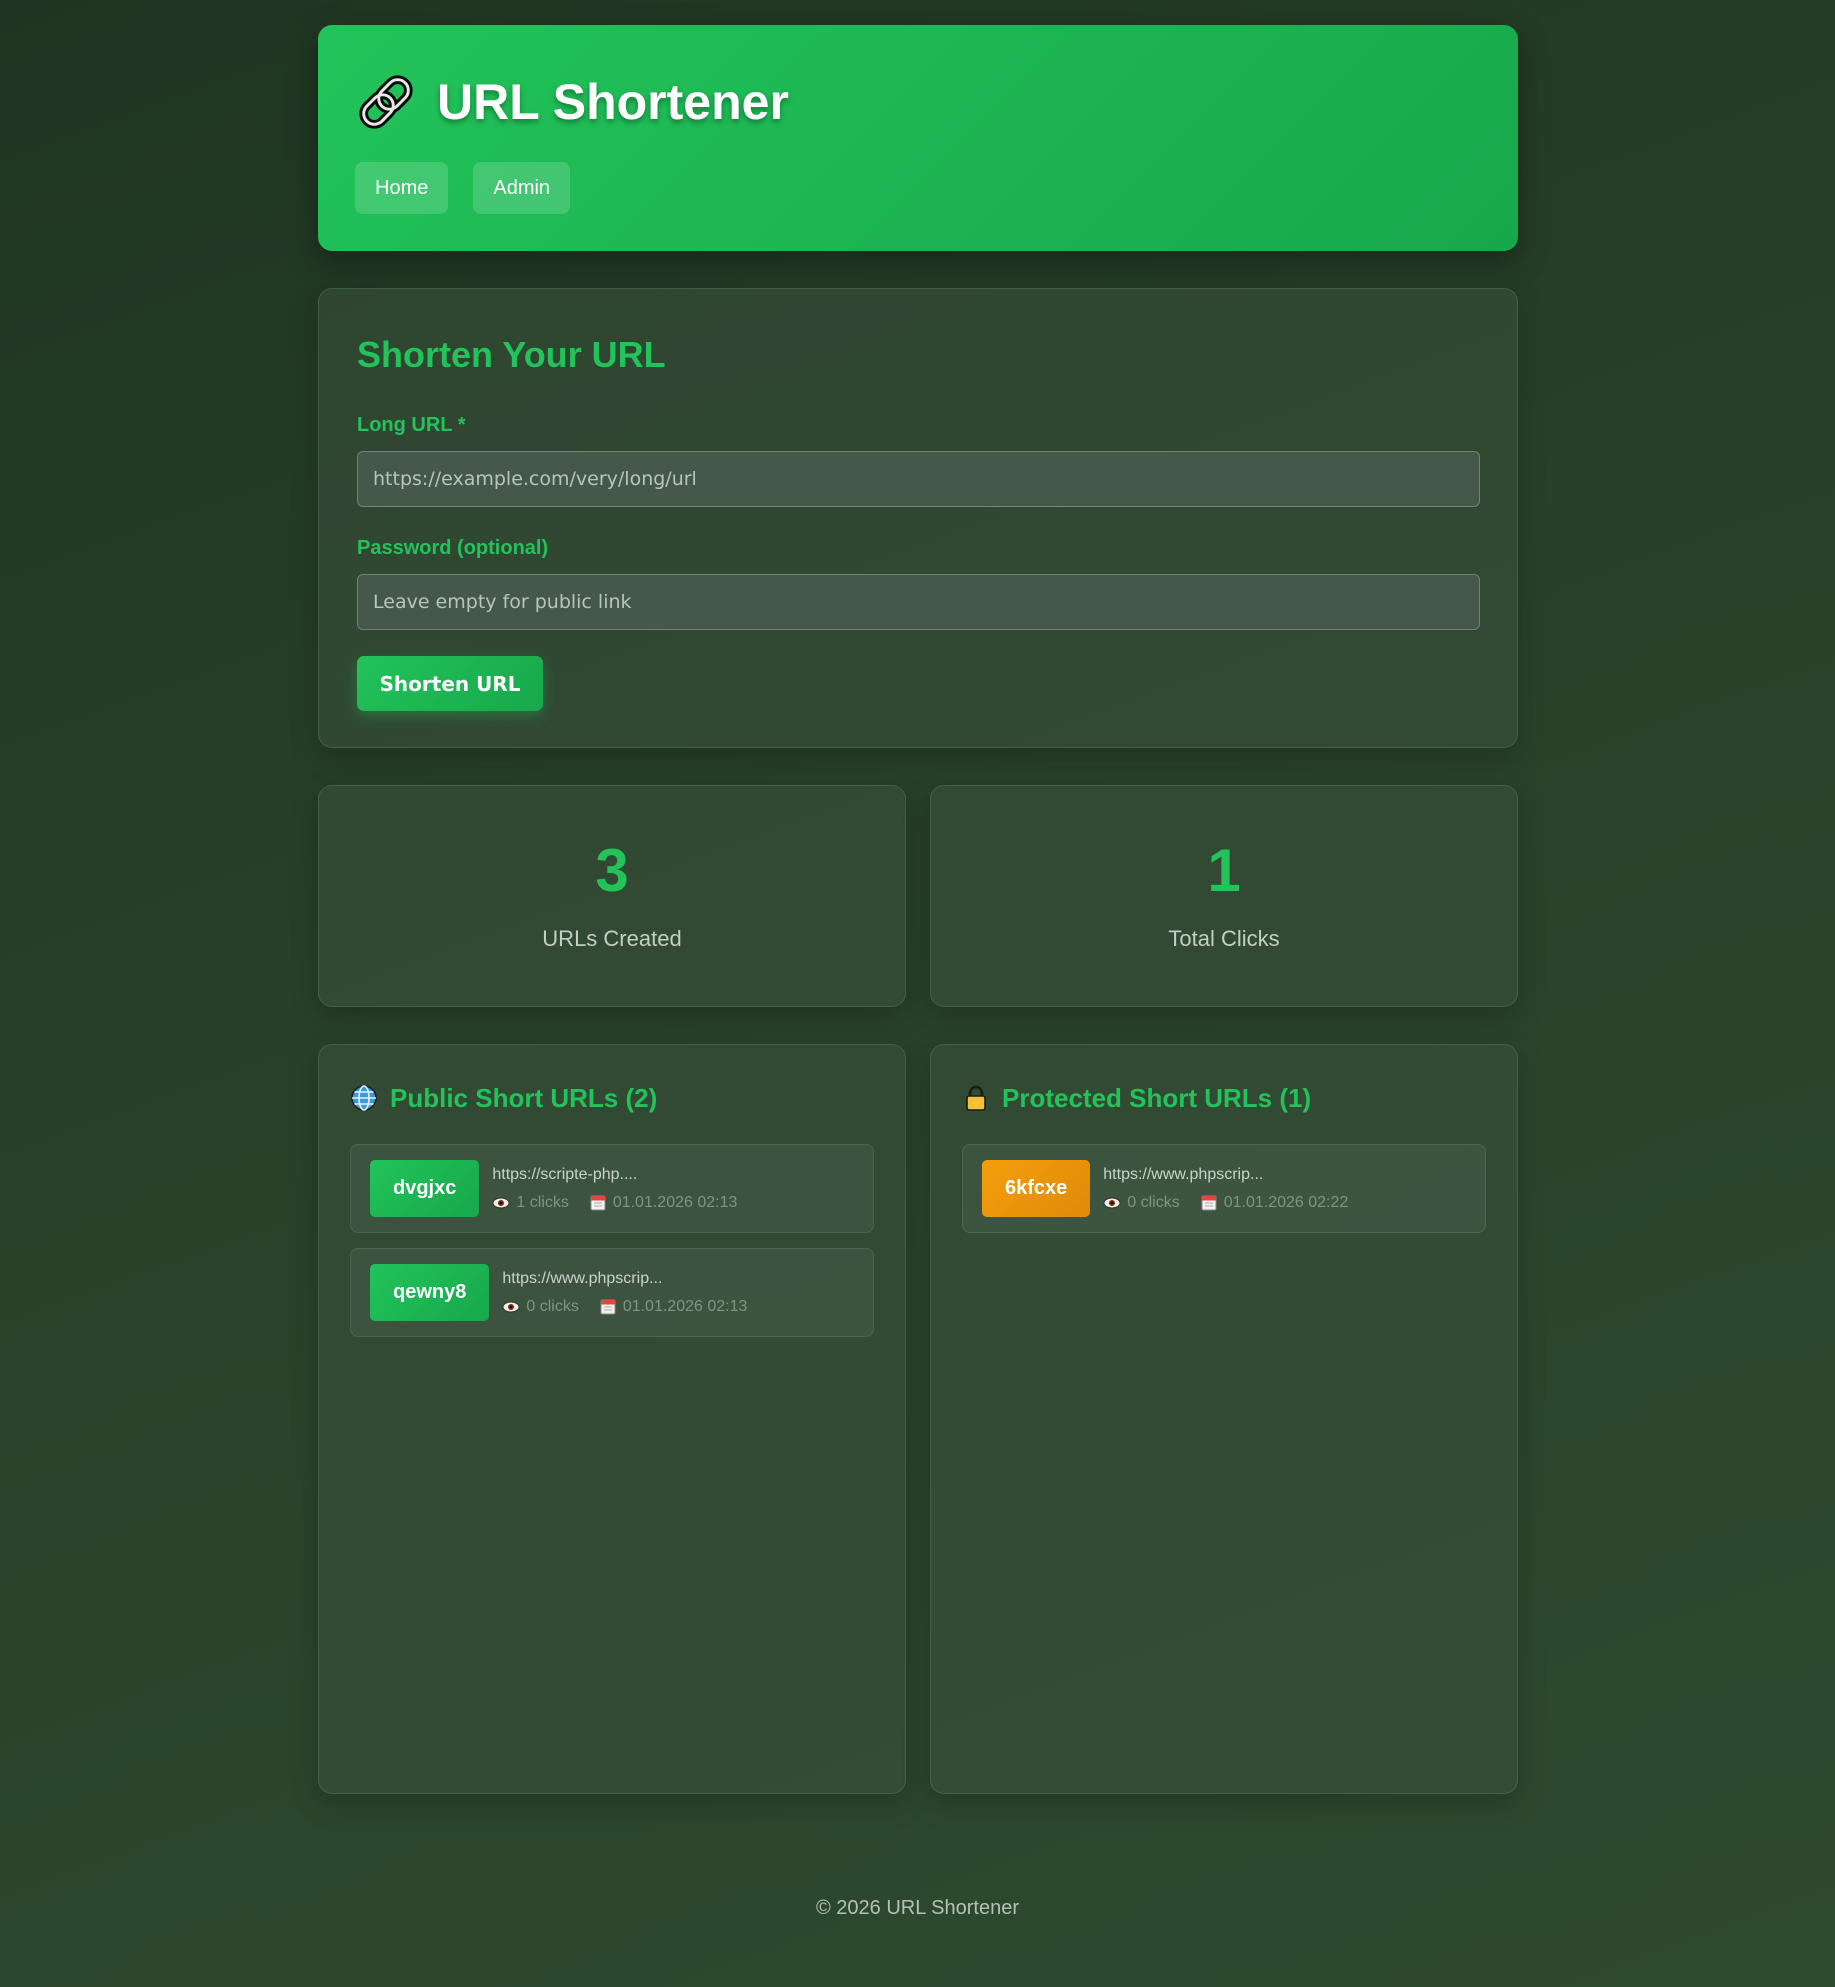 This screenshot has height=1987, width=1835. I want to click on stat-label: Total Clicks, so click(1224, 938).